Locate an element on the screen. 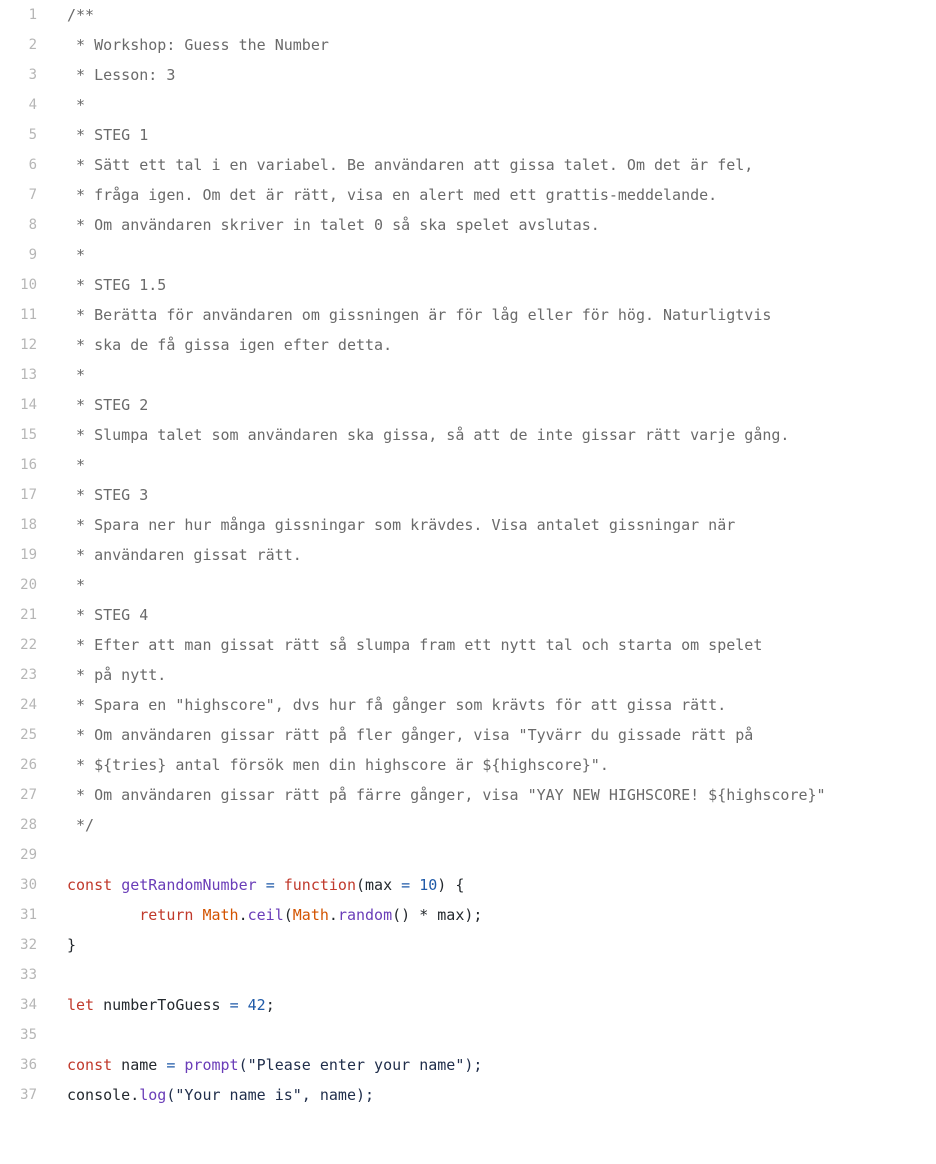 The height and width of the screenshot is (1164, 936). line-source: * STEG 4 is located at coordinates (107, 615).